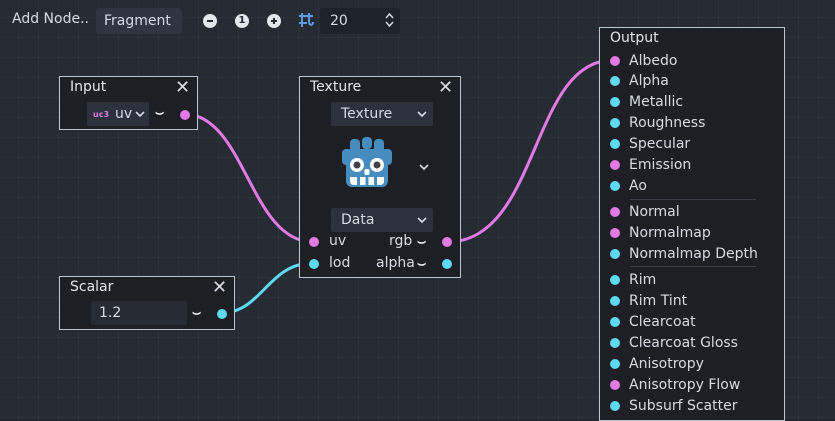 This screenshot has width=835, height=421. I want to click on vec3-type-badge: uc3, so click(101, 114).